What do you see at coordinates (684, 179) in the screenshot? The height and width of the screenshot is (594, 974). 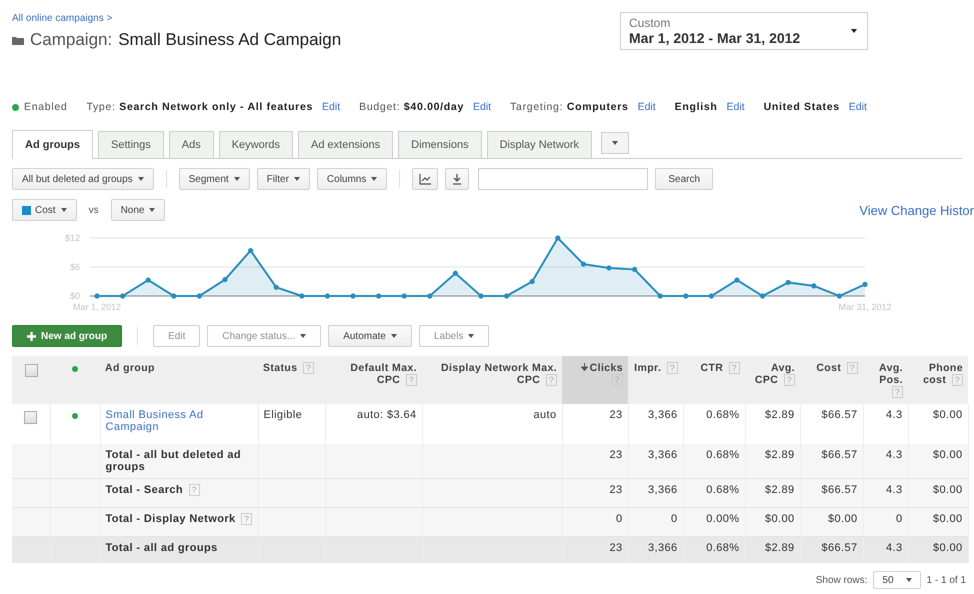 I see `search-button: Search` at bounding box center [684, 179].